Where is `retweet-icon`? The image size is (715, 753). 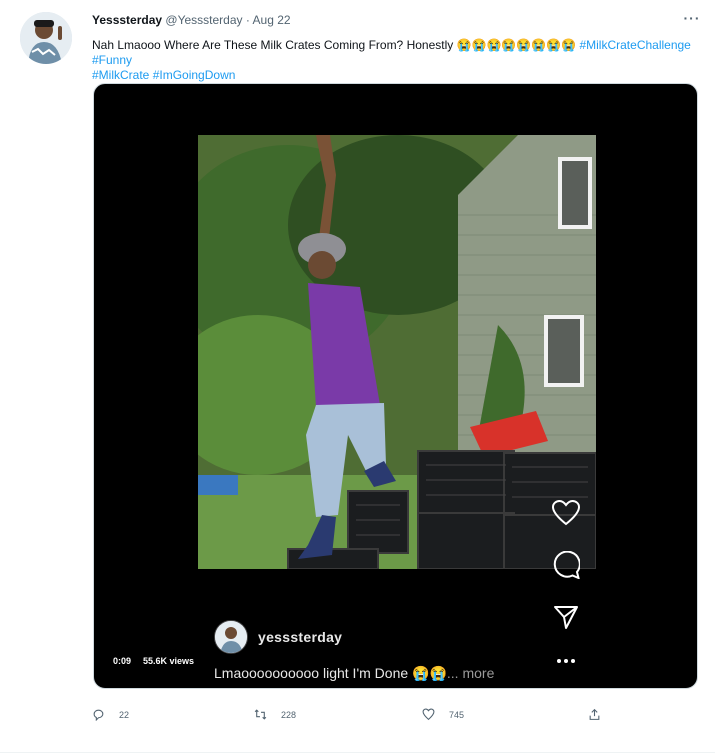 retweet-icon is located at coordinates (260, 714).